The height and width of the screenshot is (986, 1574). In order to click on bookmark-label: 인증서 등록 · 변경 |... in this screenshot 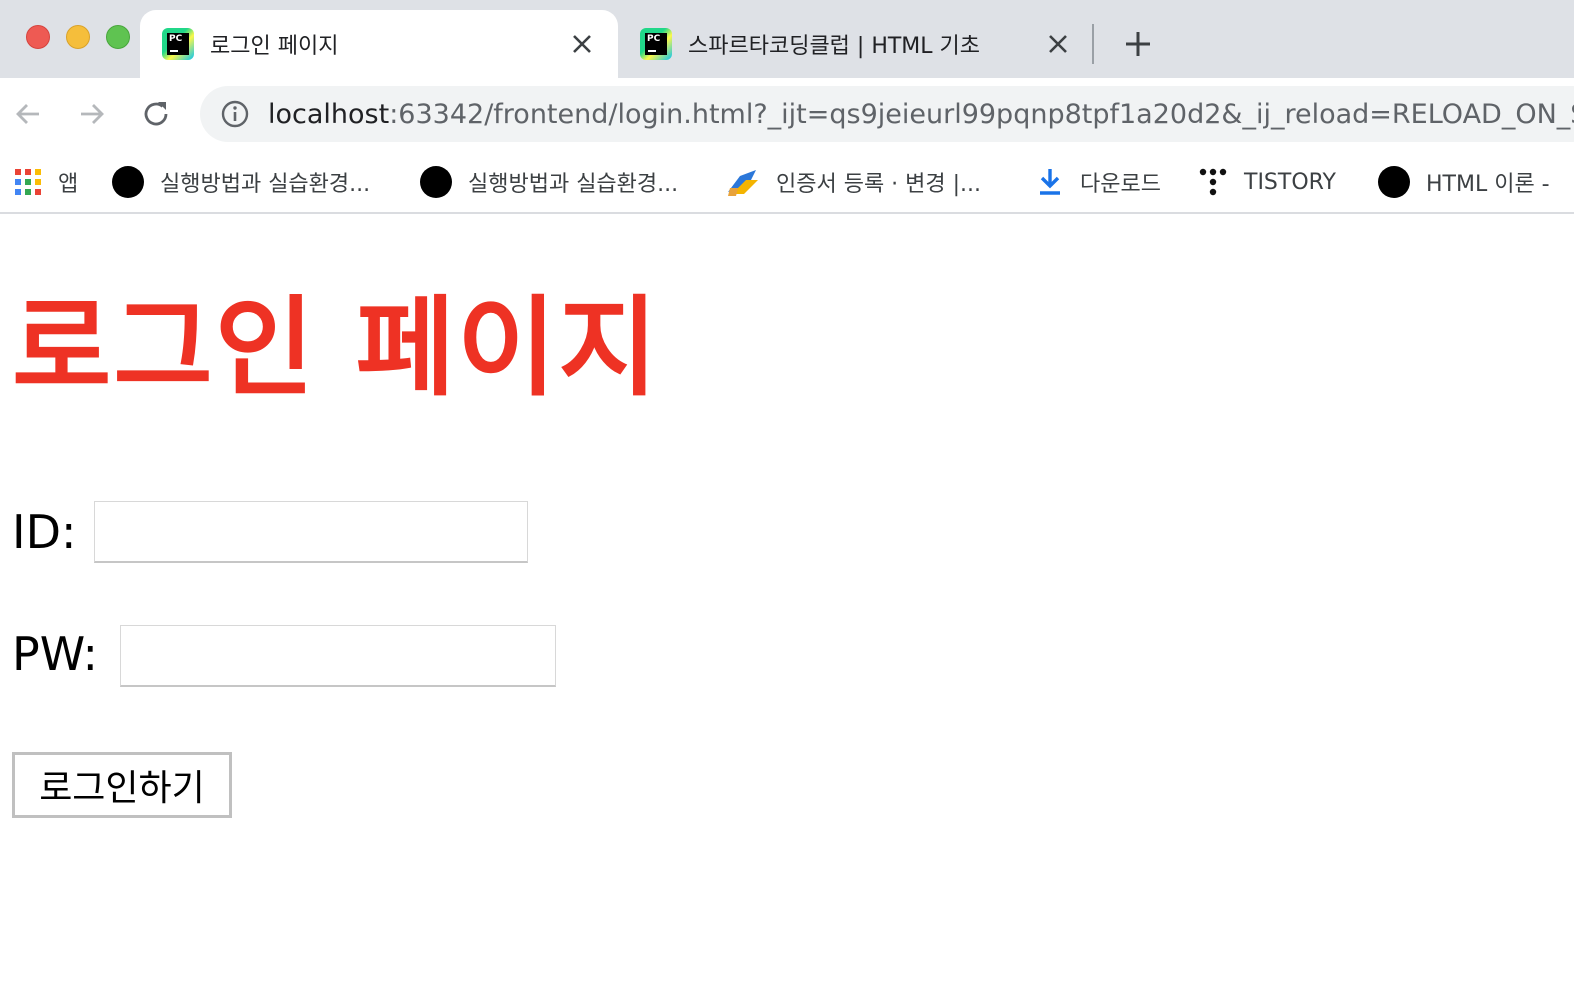, I will do `click(879, 184)`.